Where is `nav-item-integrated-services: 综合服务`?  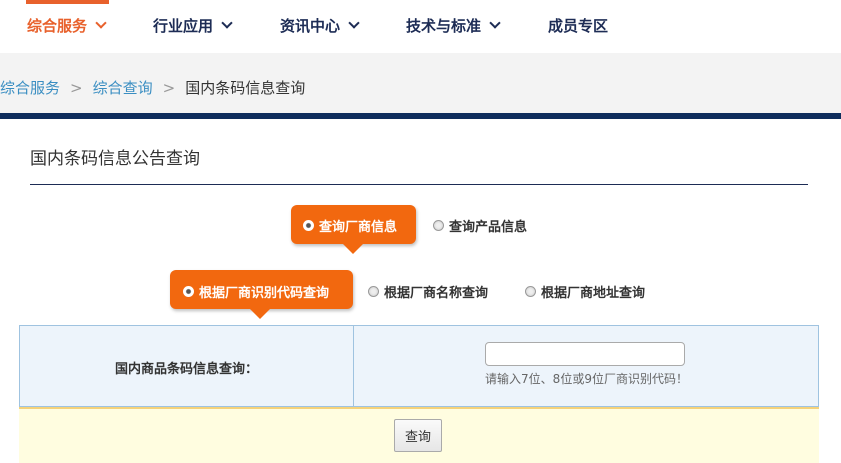
nav-item-integrated-services: 综合服务 is located at coordinates (67, 25).